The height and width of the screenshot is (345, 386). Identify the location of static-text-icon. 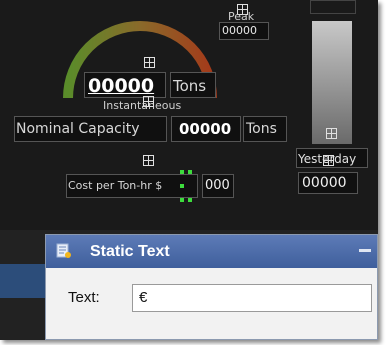
(63, 250).